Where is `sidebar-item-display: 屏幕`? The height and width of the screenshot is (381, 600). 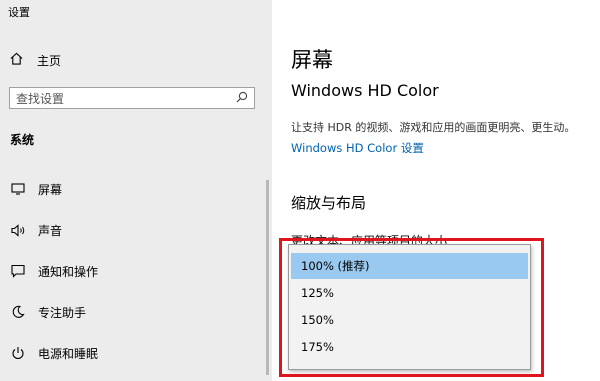 sidebar-item-display: 屏幕 is located at coordinates (36, 189).